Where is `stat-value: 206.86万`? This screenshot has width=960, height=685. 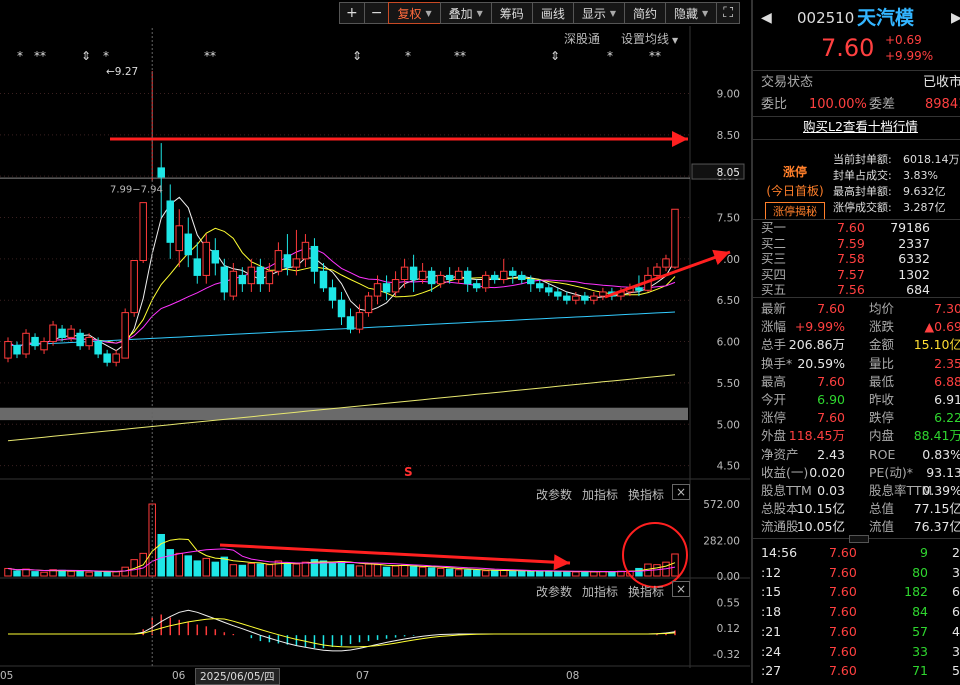
stat-value: 206.86万 is located at coordinates (816, 345).